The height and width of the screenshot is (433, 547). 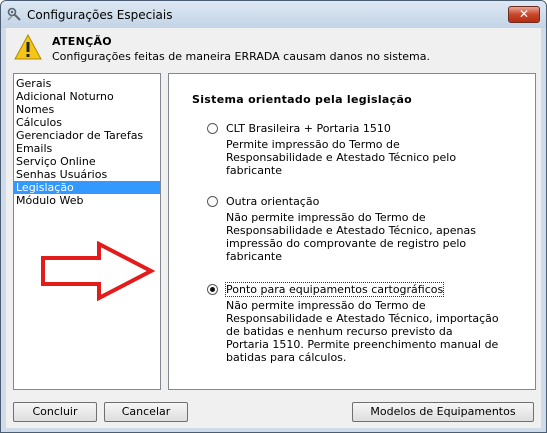 What do you see at coordinates (87, 174) in the screenshot?
I see `sidebar-item-senhas-usuarios: Senhas Usuários` at bounding box center [87, 174].